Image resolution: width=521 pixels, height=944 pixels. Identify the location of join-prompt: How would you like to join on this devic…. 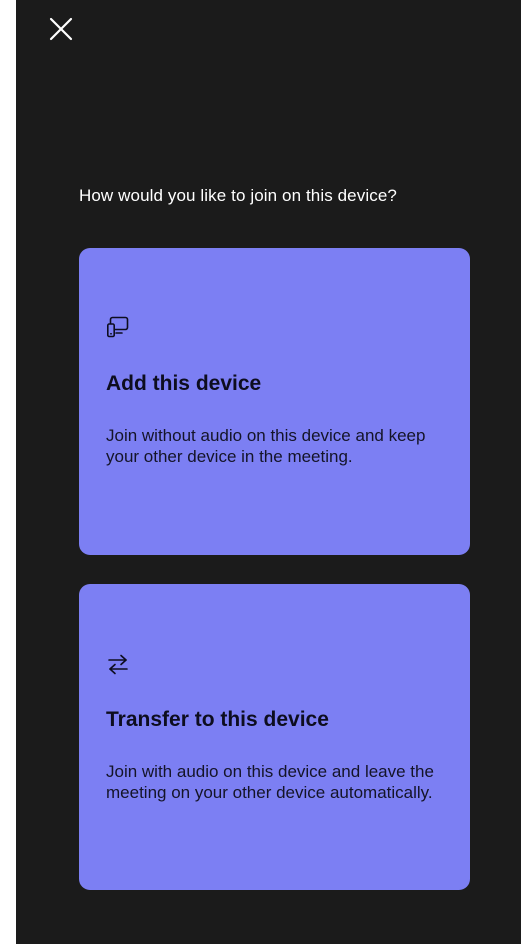
(238, 195).